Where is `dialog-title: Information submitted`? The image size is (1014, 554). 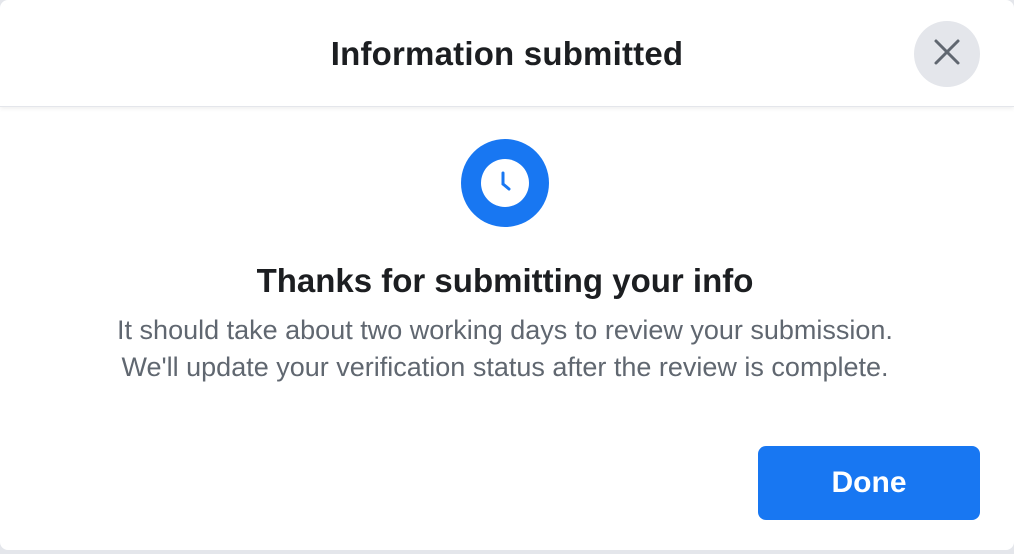 dialog-title: Information submitted is located at coordinates (507, 53).